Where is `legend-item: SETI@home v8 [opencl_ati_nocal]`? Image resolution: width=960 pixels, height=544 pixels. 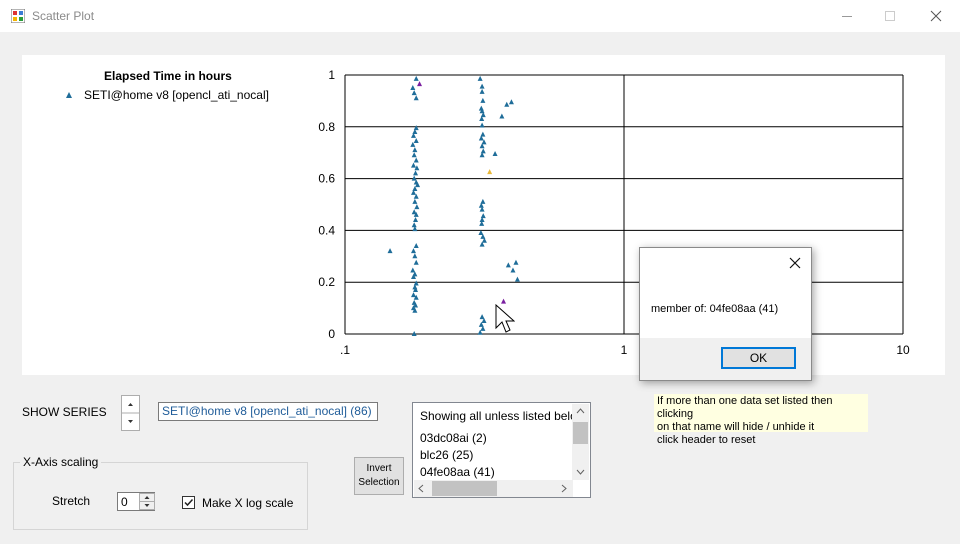
legend-item: SETI@home v8 [opencl_ati_nocal] is located at coordinates (167, 95).